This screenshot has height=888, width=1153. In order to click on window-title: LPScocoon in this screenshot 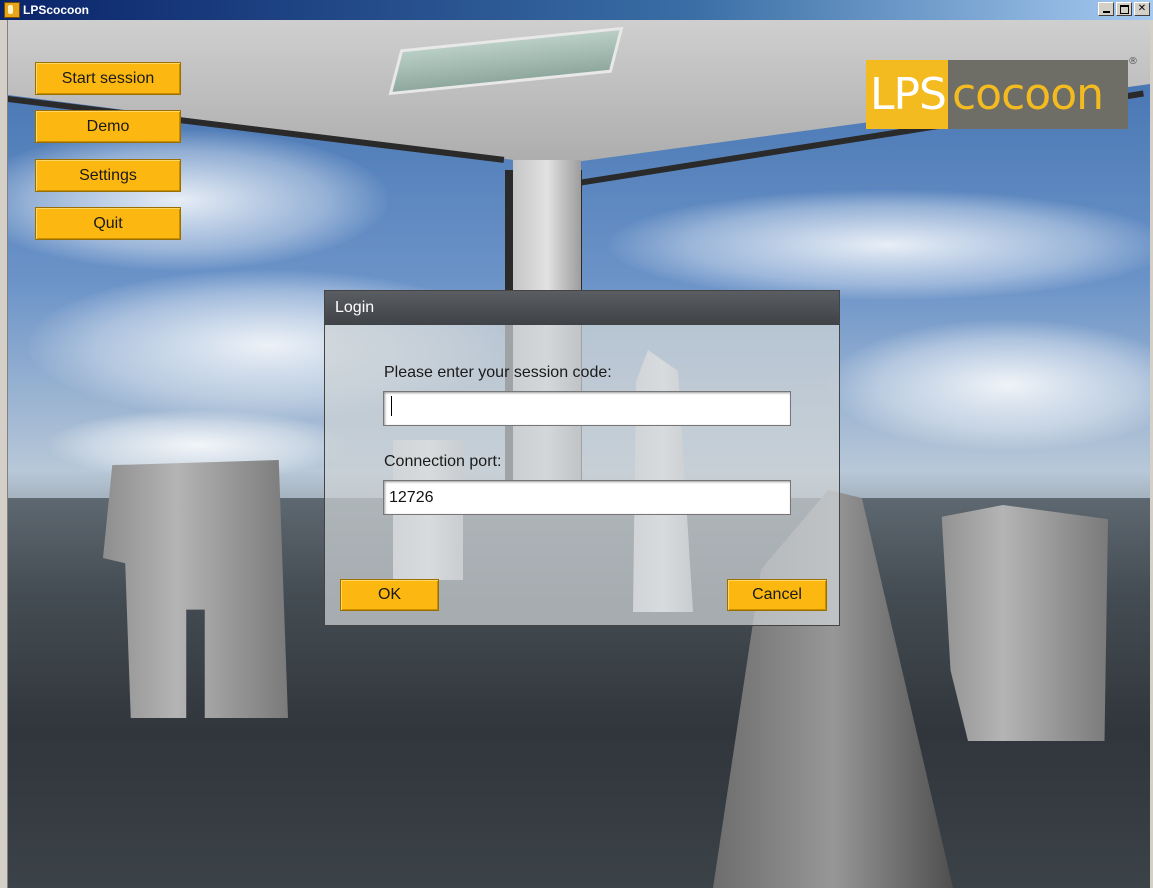, I will do `click(56, 10)`.